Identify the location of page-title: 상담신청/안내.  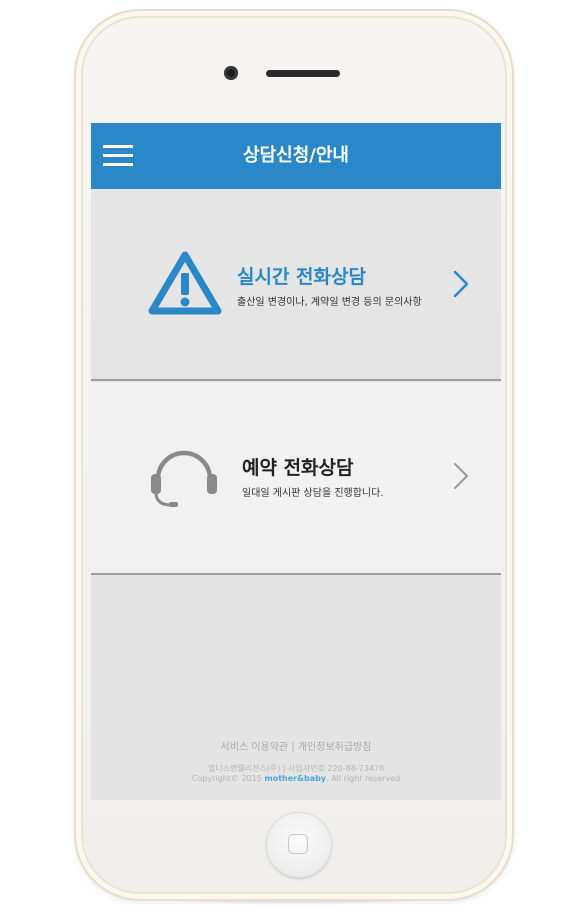
(296, 155).